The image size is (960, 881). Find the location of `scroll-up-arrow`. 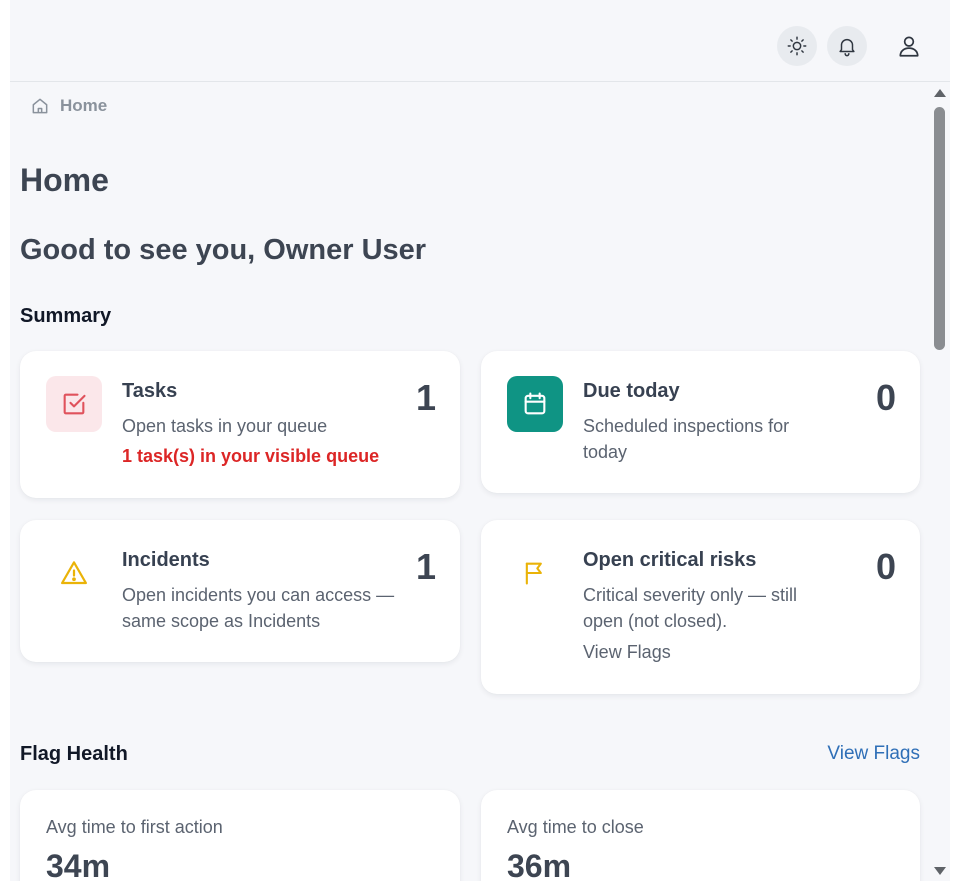

scroll-up-arrow is located at coordinates (940, 93).